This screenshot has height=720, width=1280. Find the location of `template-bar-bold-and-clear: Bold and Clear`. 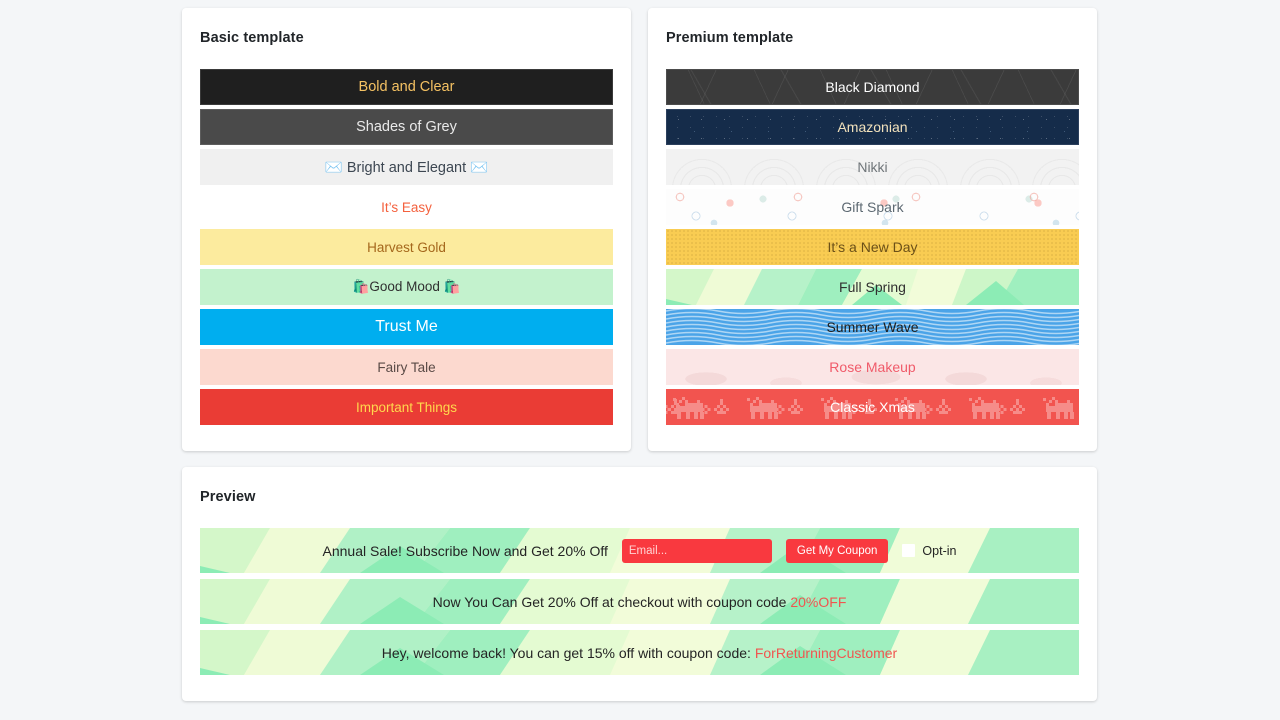

template-bar-bold-and-clear: Bold and Clear is located at coordinates (406, 87).